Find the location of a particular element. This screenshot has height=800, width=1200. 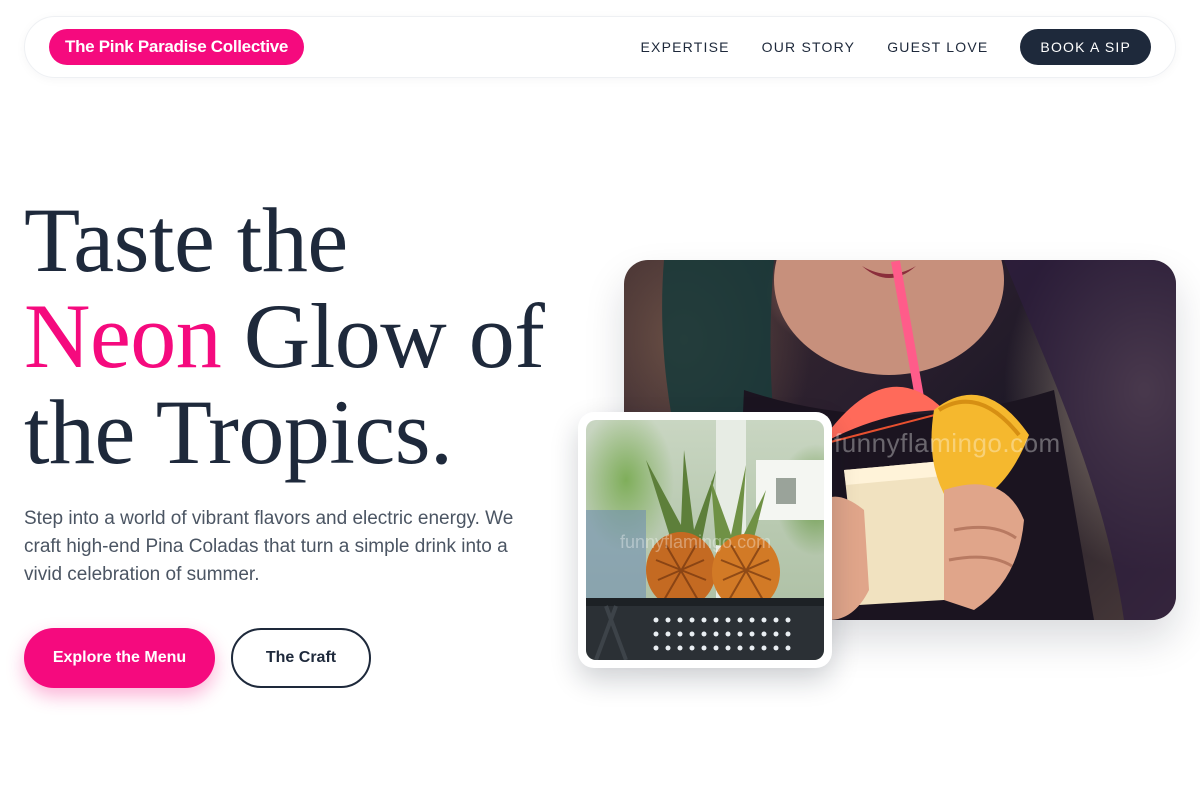

brand-logo: The Pink Paradise Collective is located at coordinates (177, 47).